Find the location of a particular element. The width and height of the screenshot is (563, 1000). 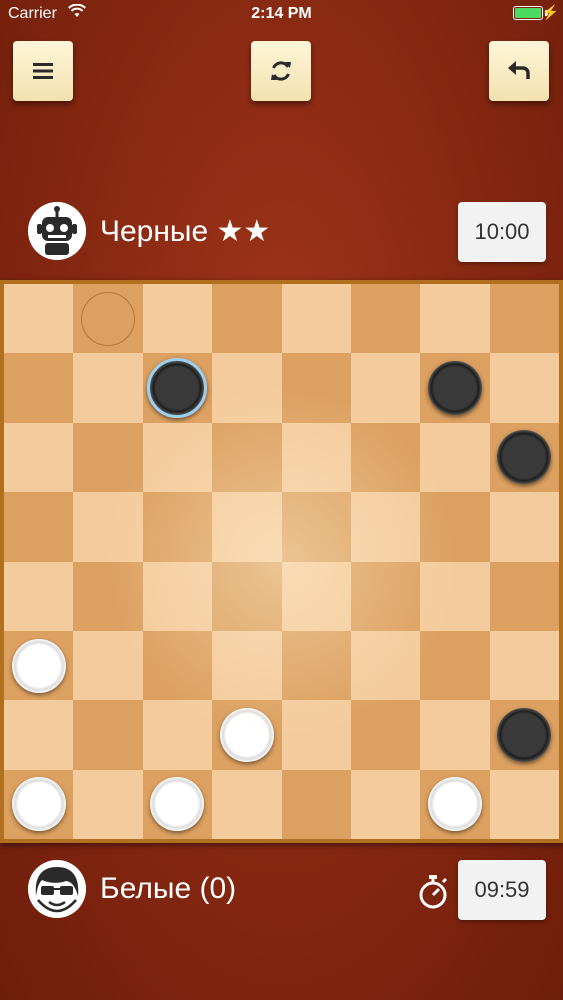

menu-icon is located at coordinates (43, 71).